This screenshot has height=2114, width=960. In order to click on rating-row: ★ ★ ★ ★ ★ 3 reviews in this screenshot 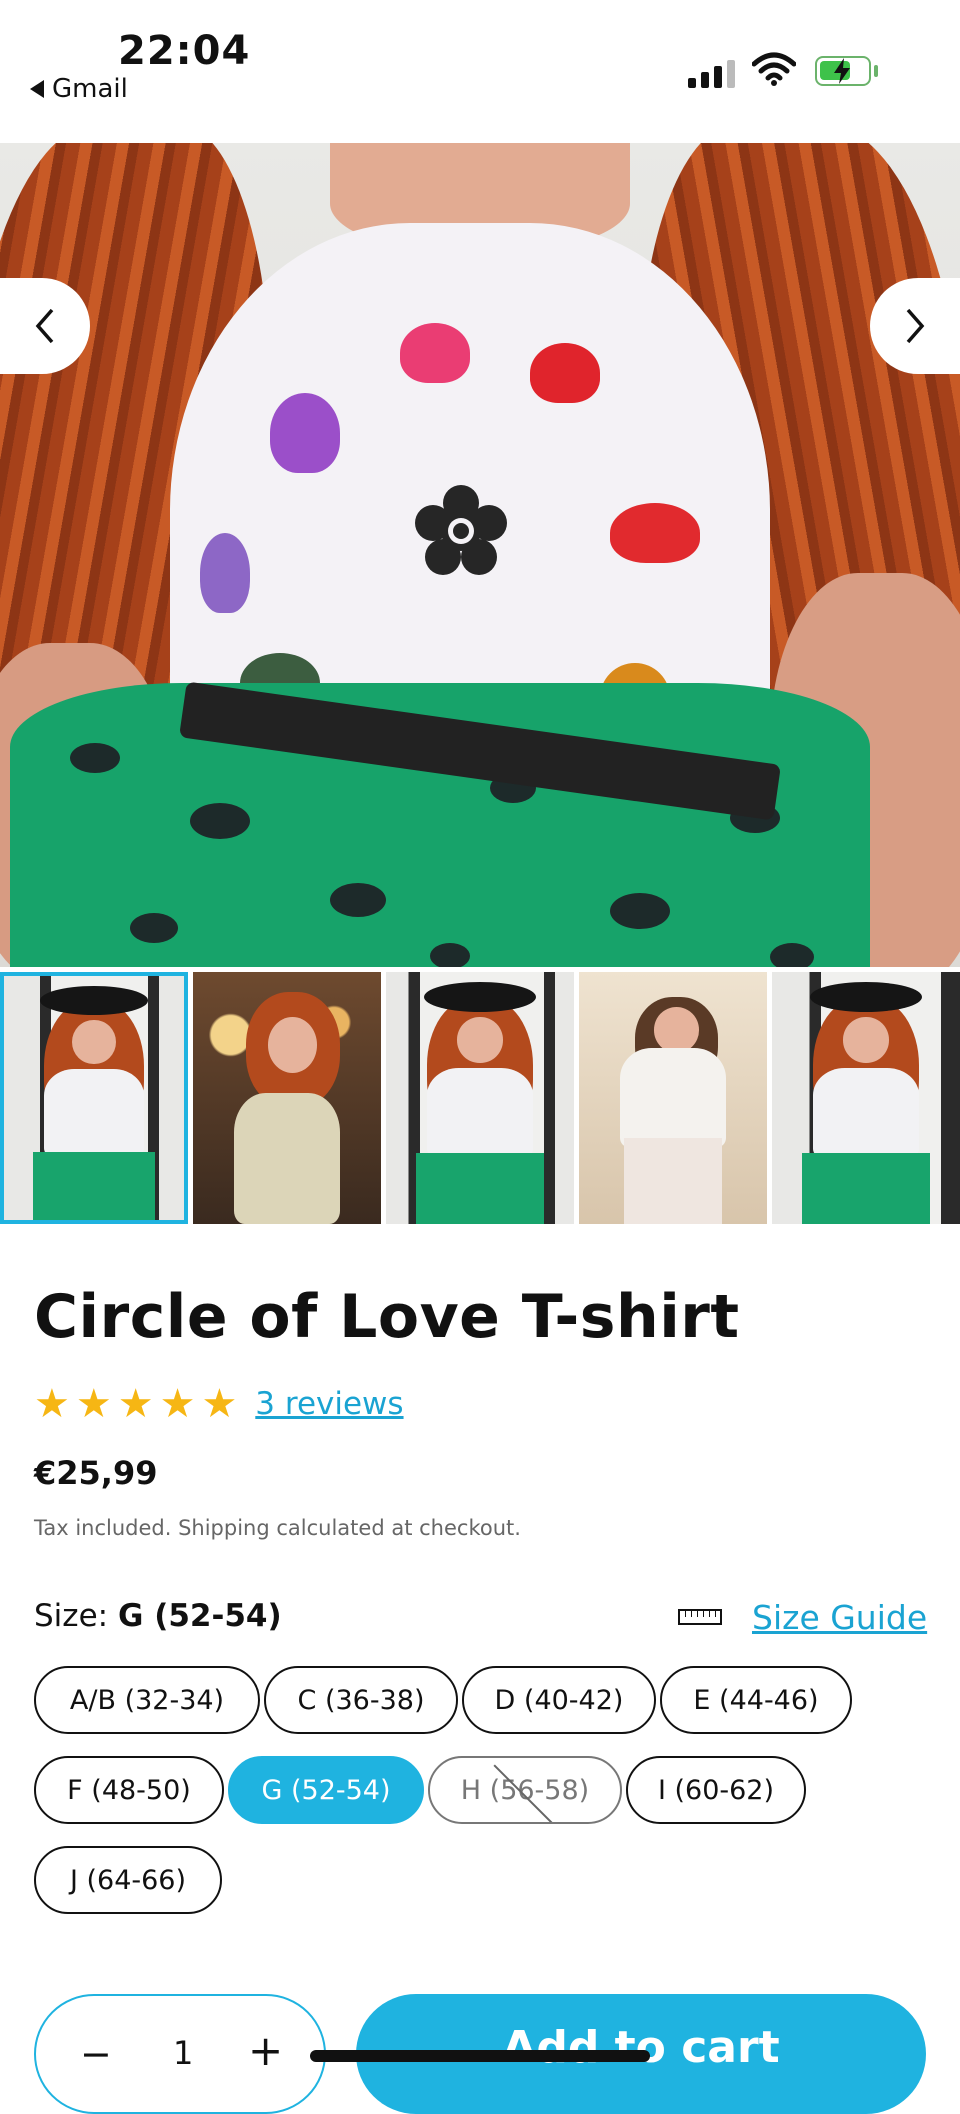, I will do `click(219, 1404)`.